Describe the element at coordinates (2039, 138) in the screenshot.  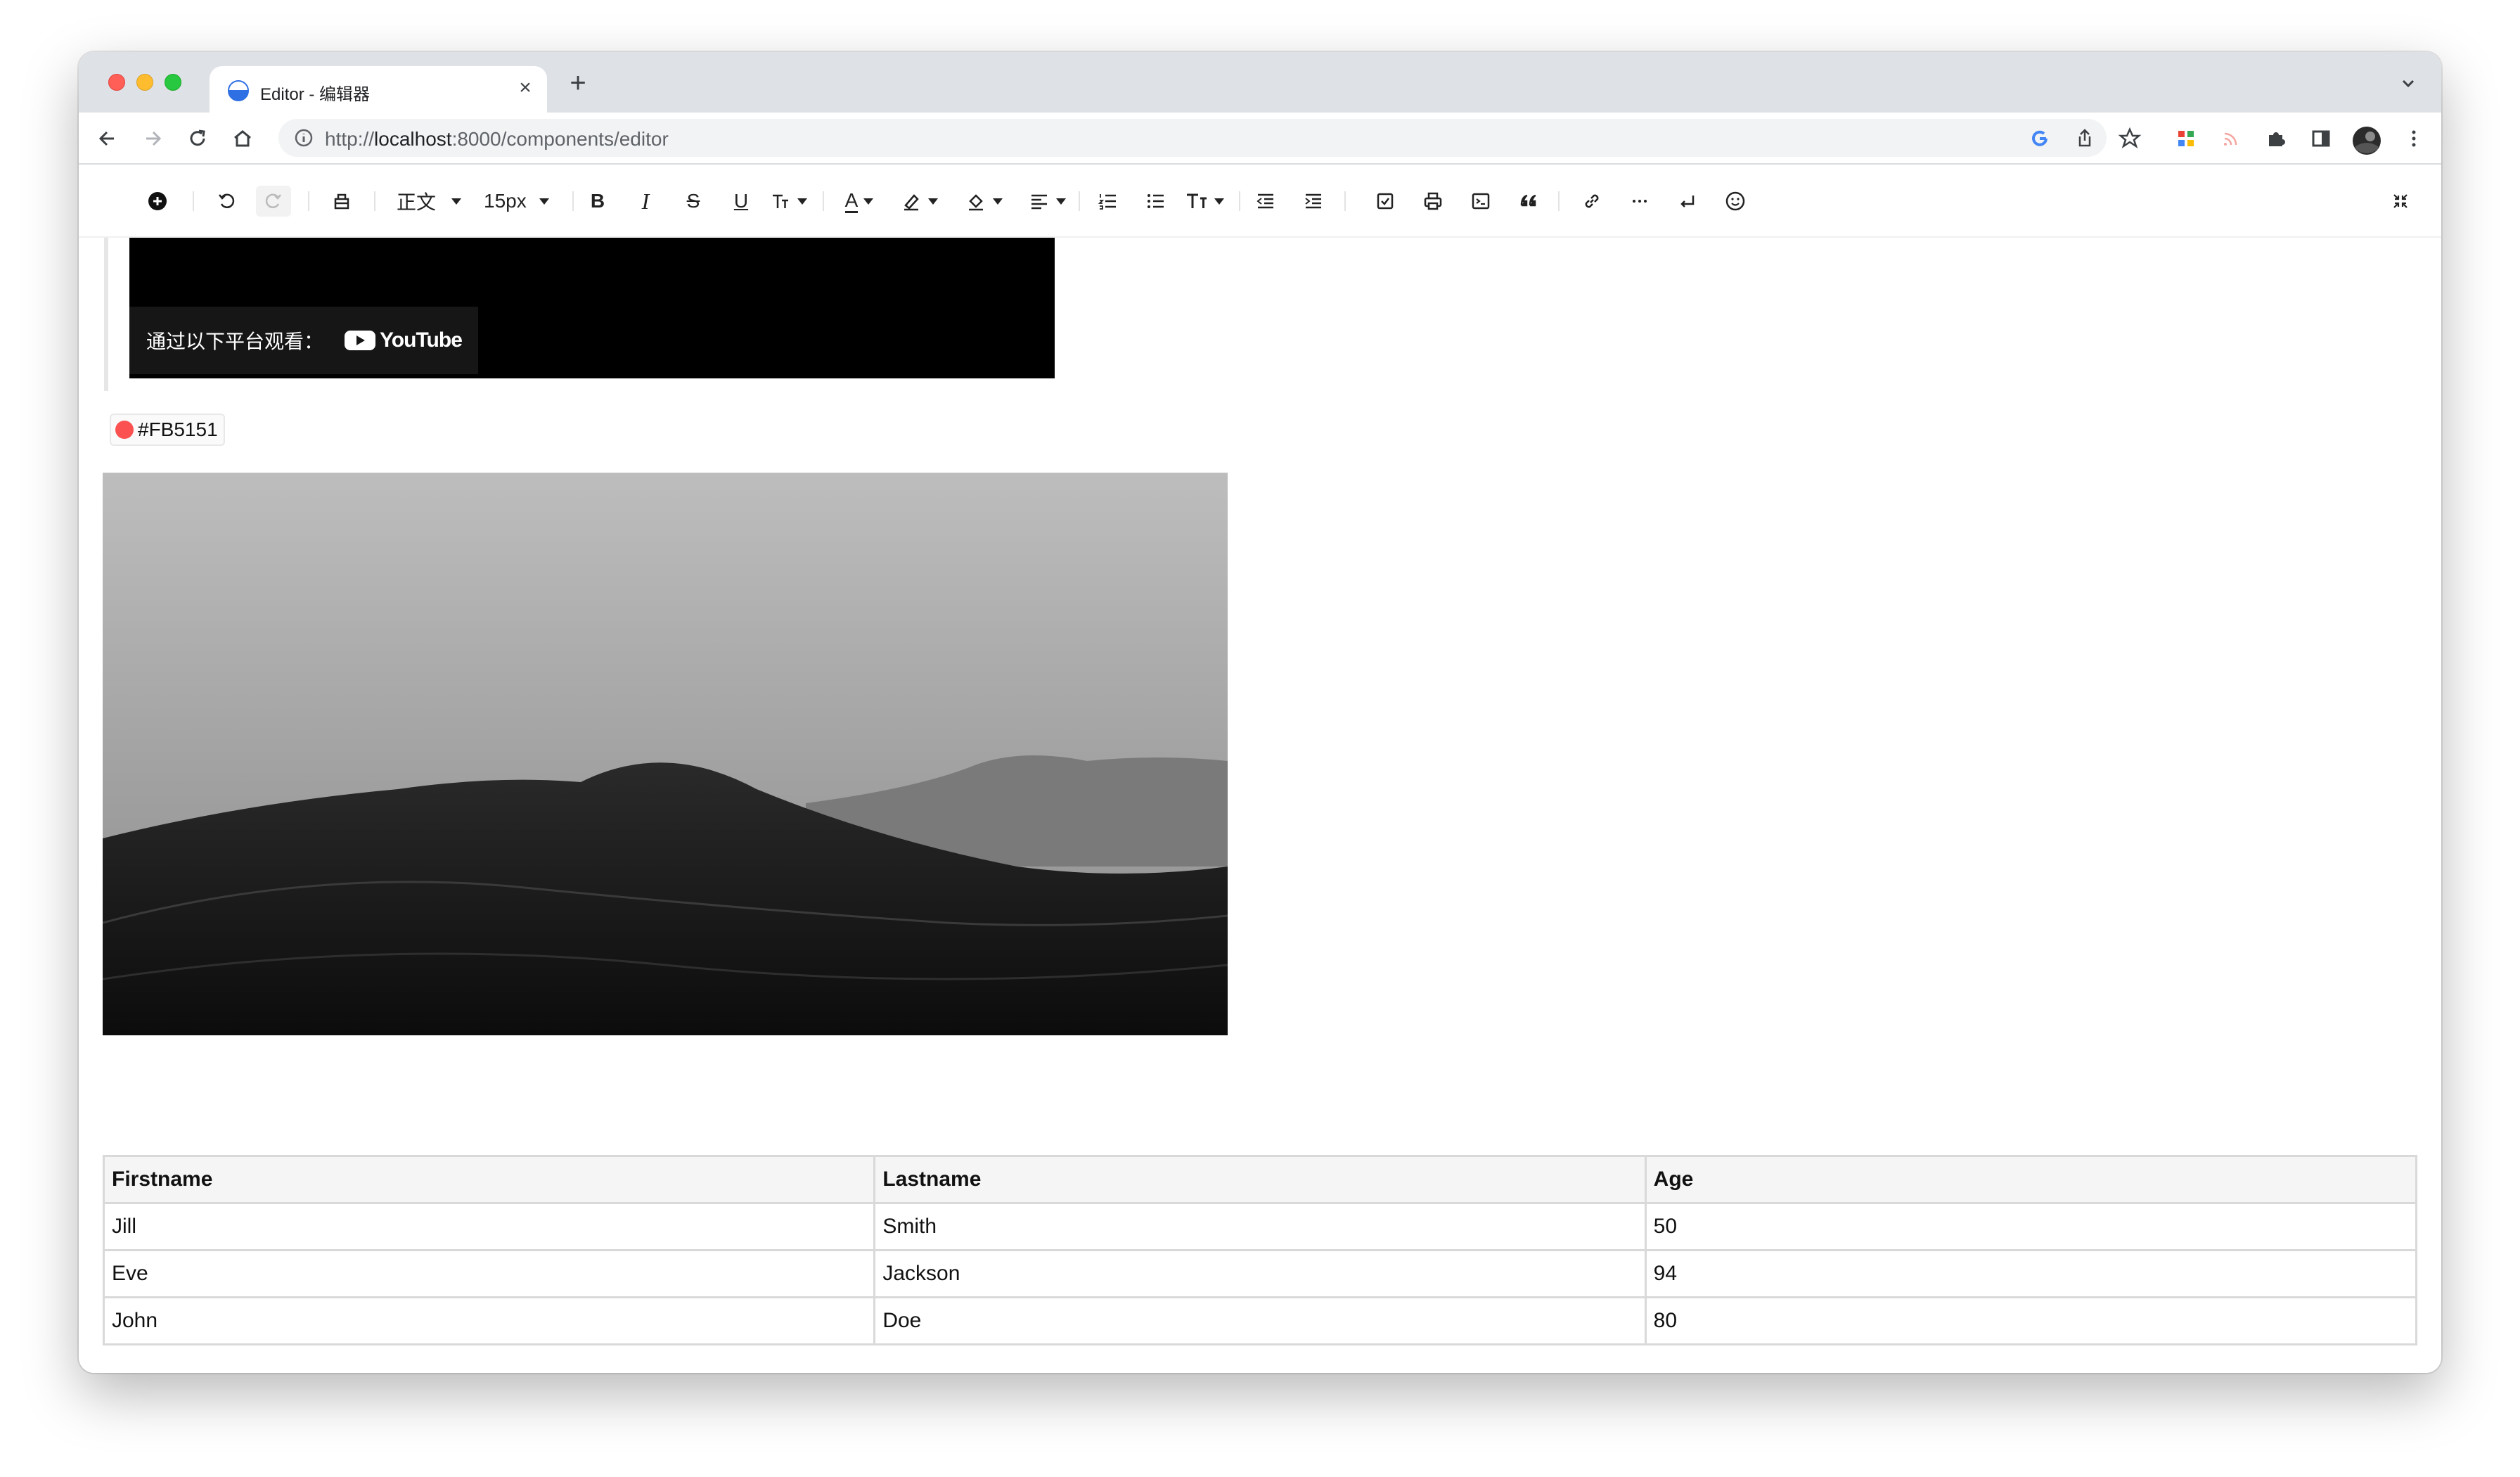
I see `google-icon` at that location.